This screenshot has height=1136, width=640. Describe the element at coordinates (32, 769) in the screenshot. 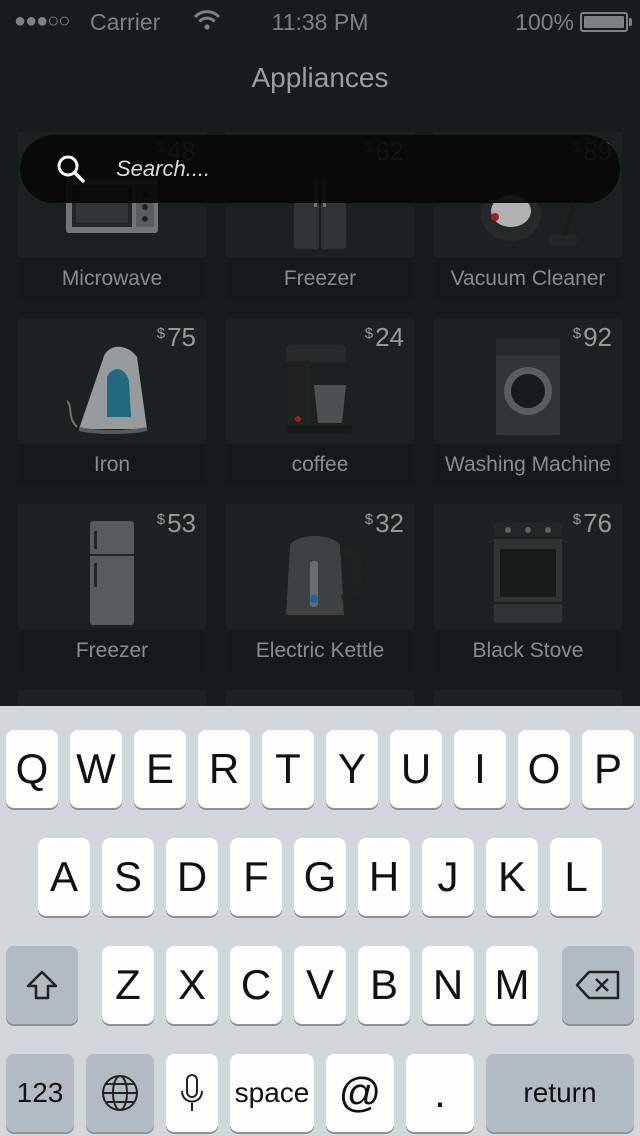

I see `key-q: Q` at that location.